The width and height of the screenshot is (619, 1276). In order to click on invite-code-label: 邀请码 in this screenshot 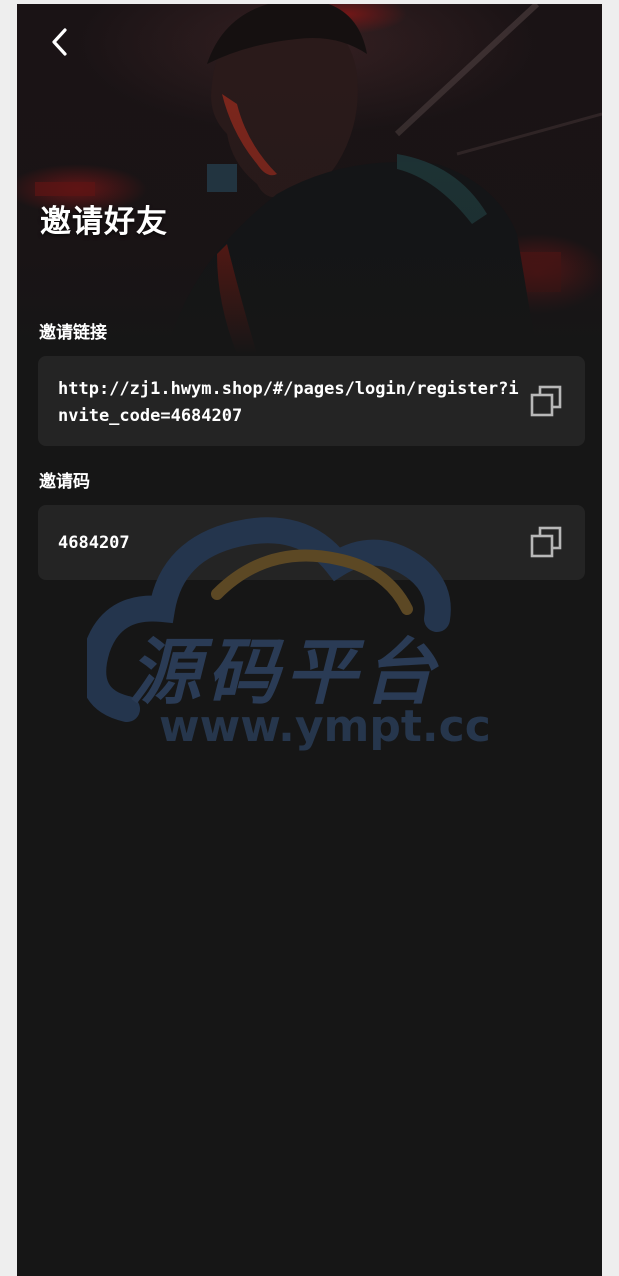, I will do `click(64, 482)`.